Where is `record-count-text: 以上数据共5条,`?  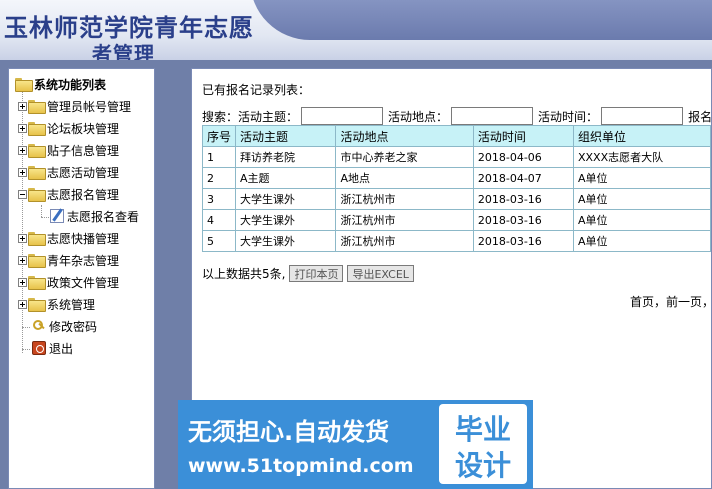
record-count-text: 以上数据共5条, is located at coordinates (244, 274).